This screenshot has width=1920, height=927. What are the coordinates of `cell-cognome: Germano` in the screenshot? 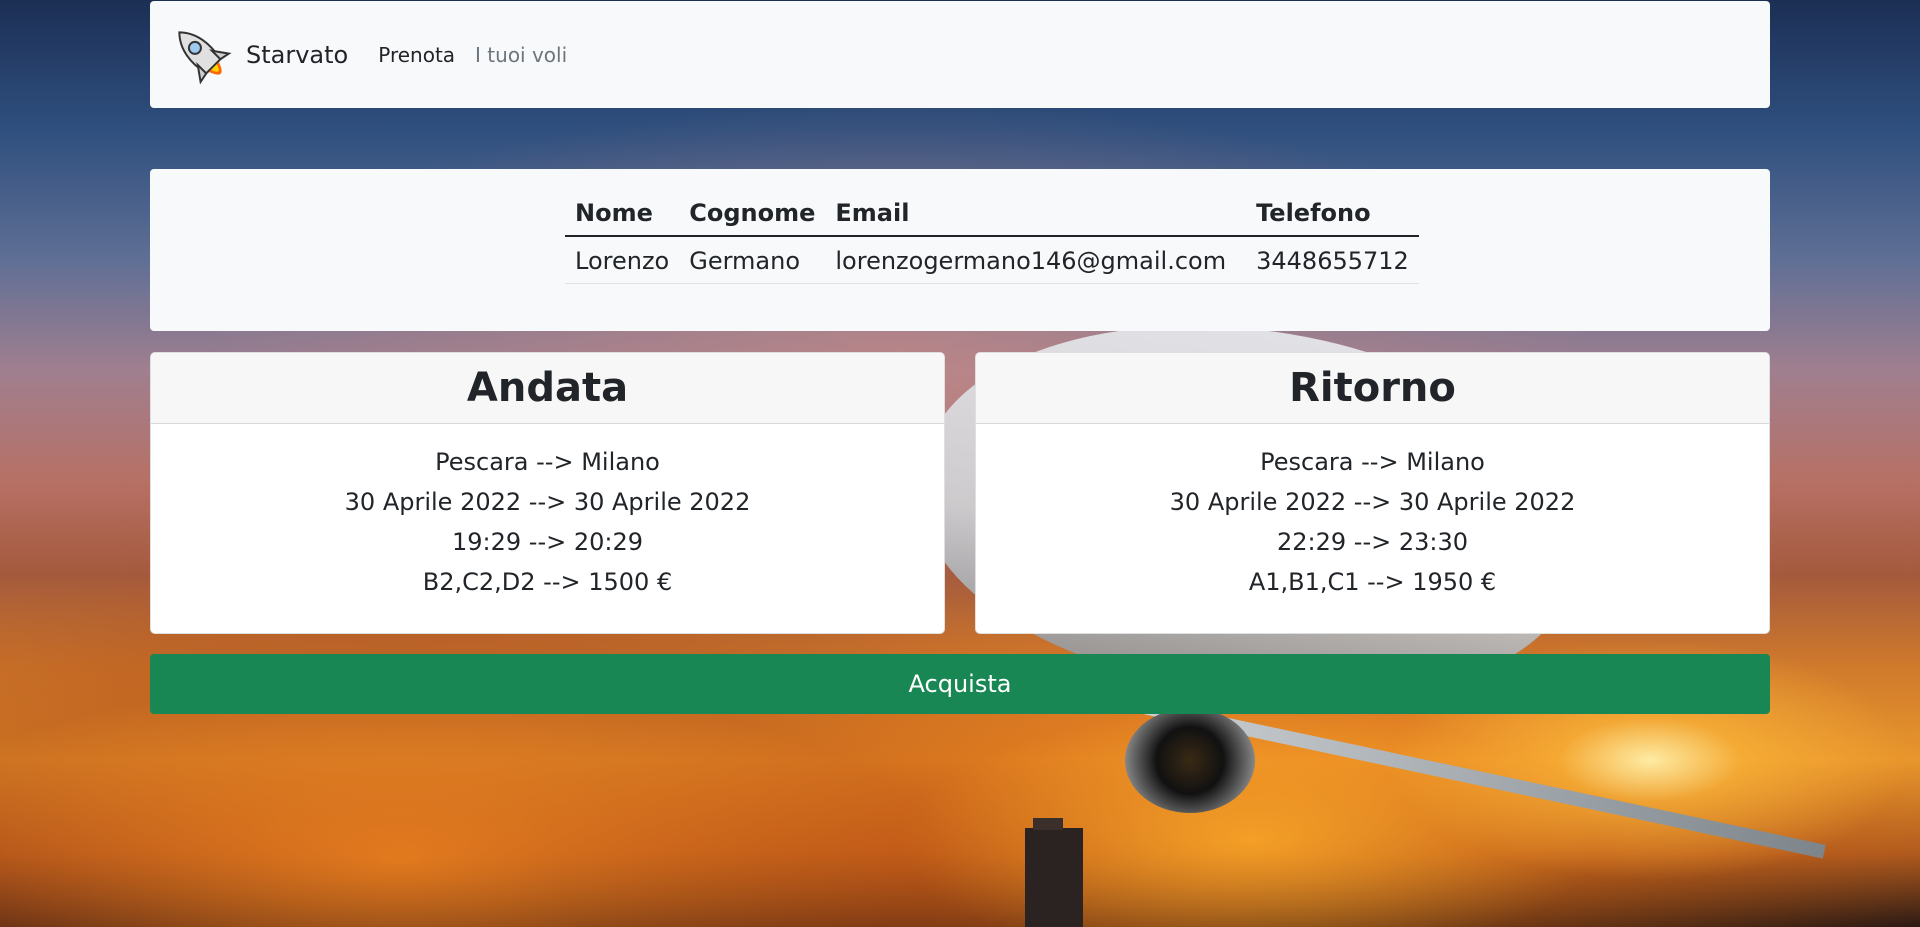 It's located at (752, 260).